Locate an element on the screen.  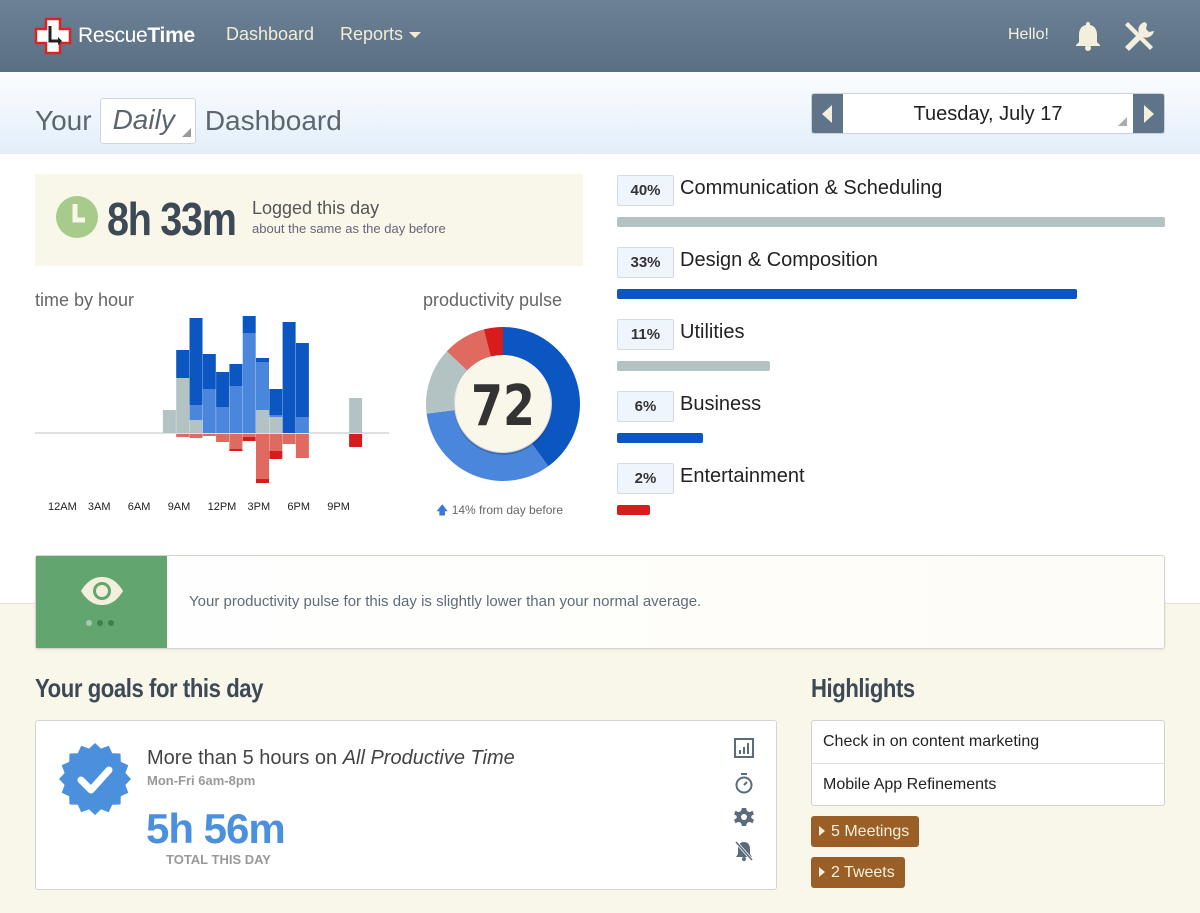
x-tick-label: 9PM is located at coordinates (338, 507).